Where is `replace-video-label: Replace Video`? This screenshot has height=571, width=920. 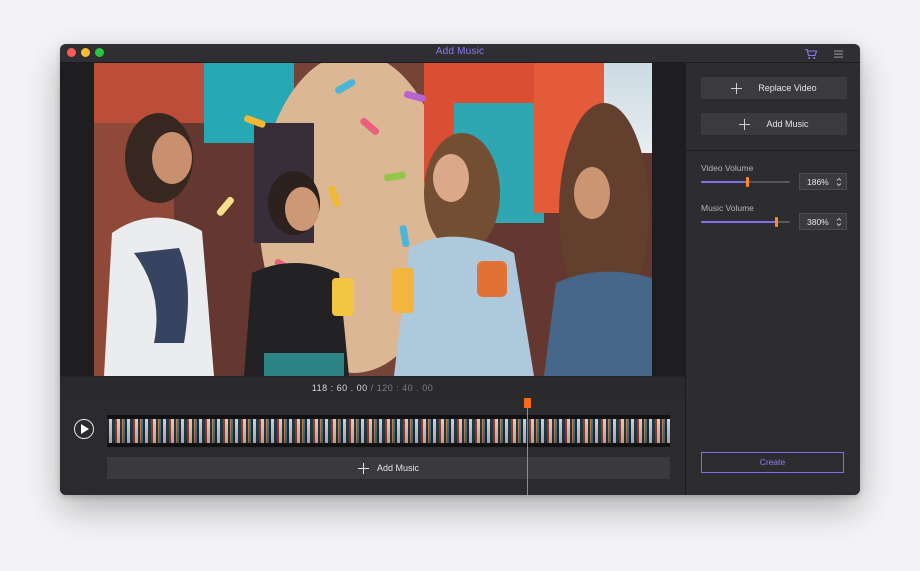 replace-video-label: Replace Video is located at coordinates (787, 88).